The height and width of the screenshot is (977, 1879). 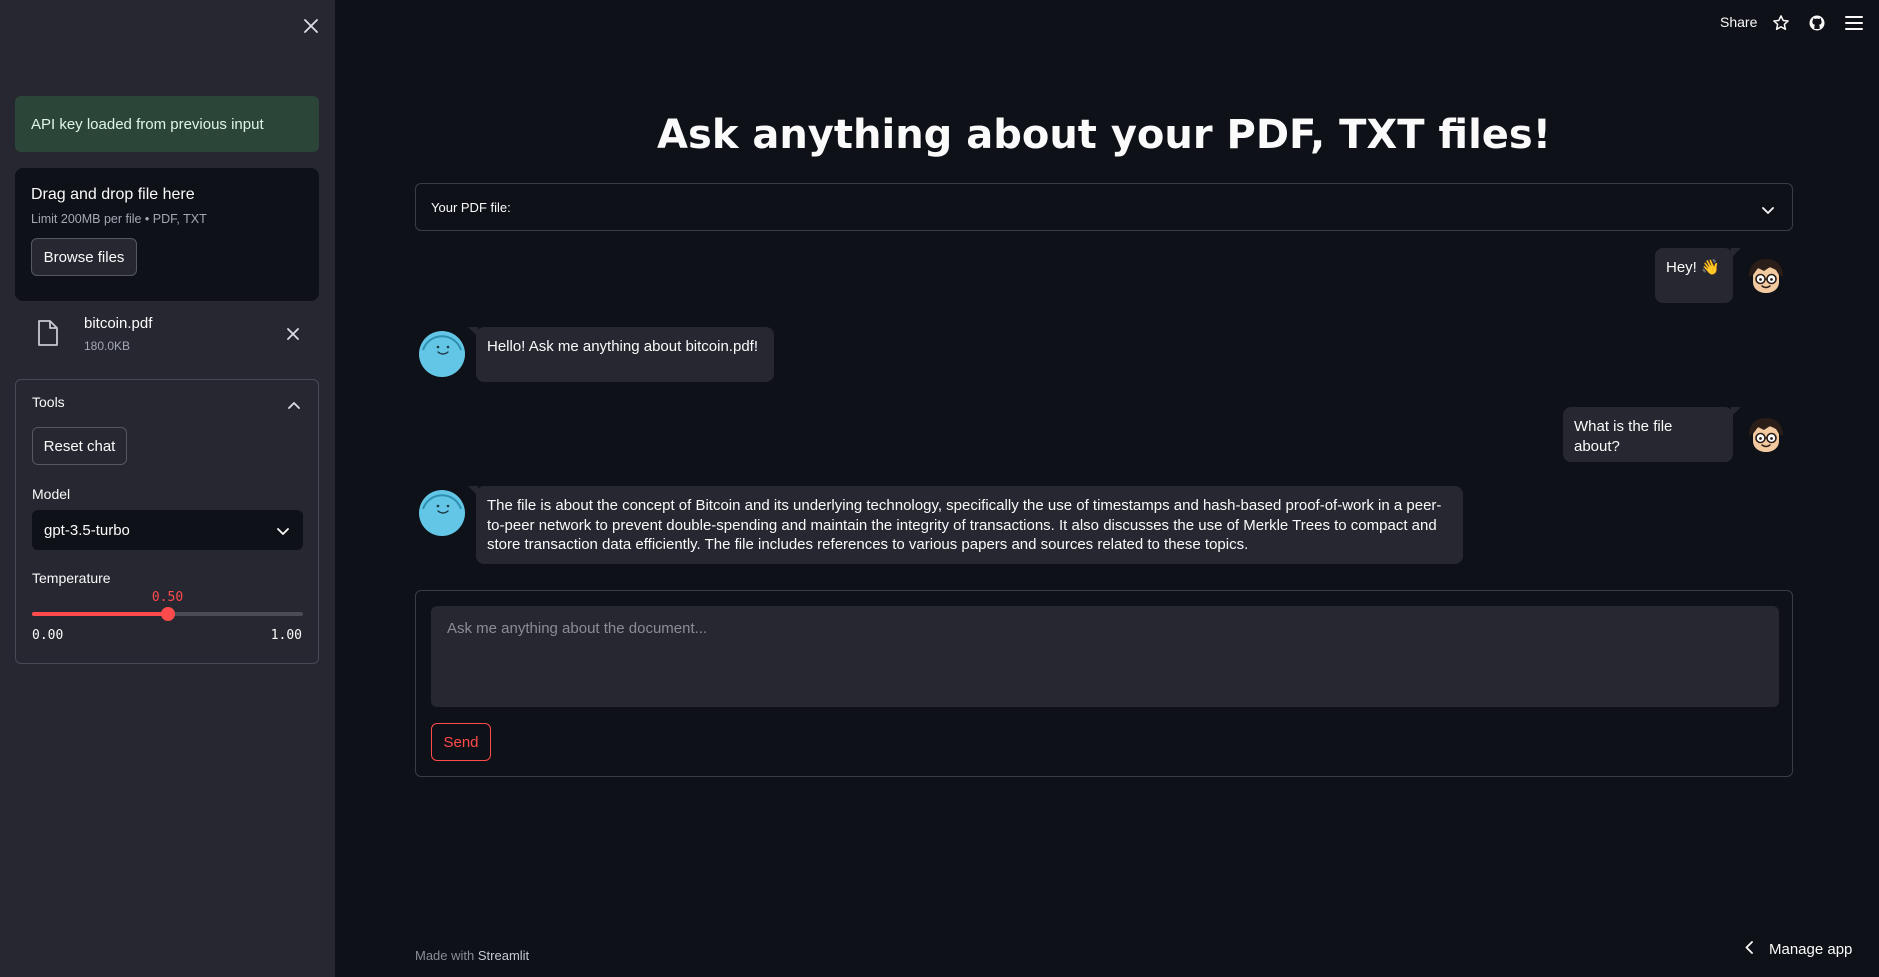 What do you see at coordinates (293, 334) in the screenshot?
I see `remove-file-icon` at bounding box center [293, 334].